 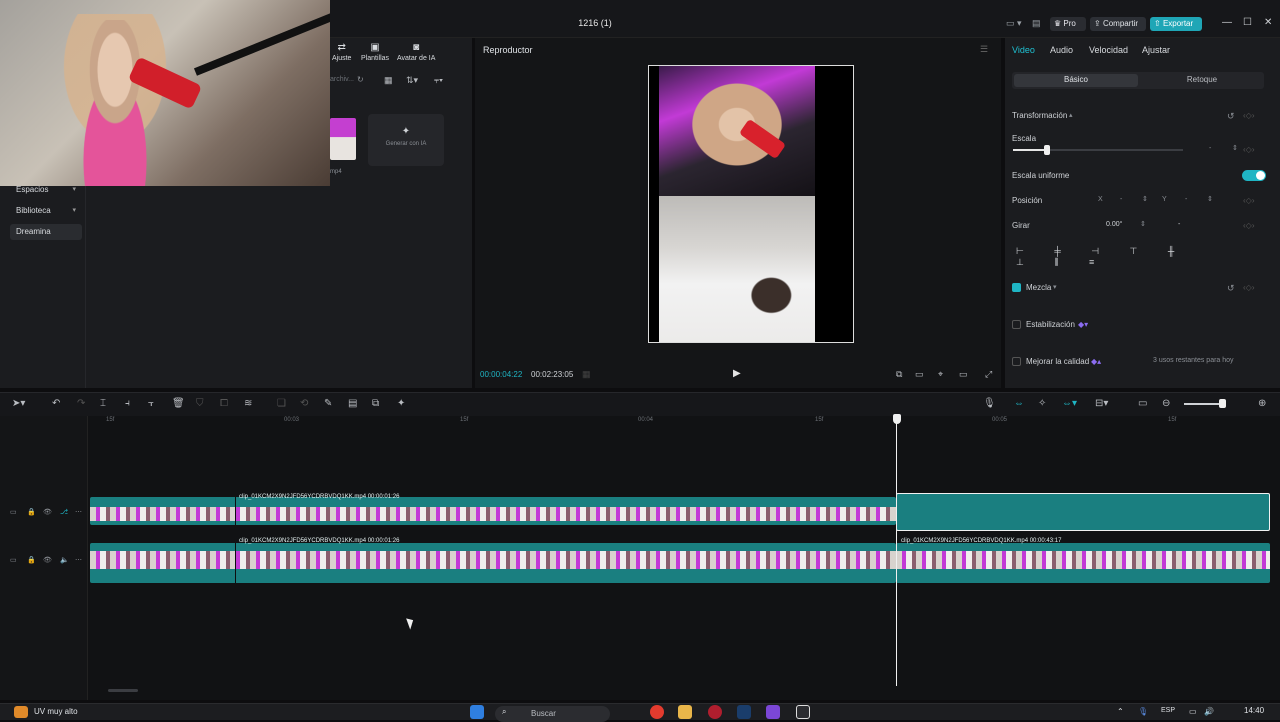 What do you see at coordinates (412, 80) in the screenshot?
I see `sort-icon: ⇅▾` at bounding box center [412, 80].